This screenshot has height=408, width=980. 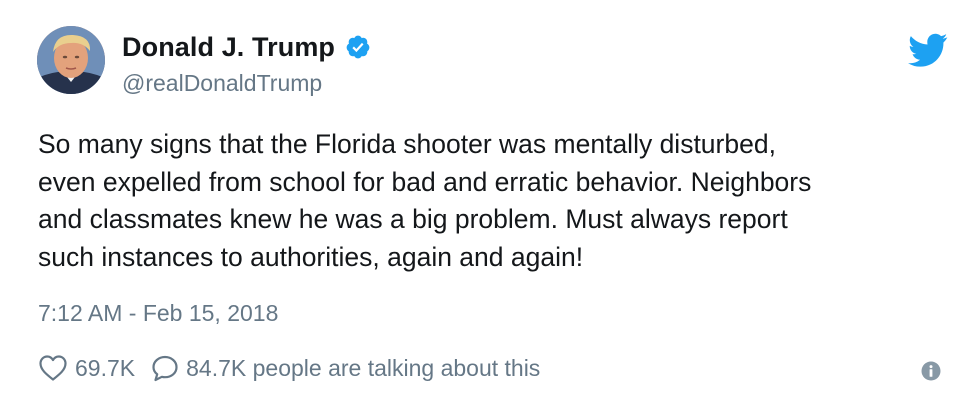 I want to click on avatar-portrait-icon, so click(x=71, y=60).